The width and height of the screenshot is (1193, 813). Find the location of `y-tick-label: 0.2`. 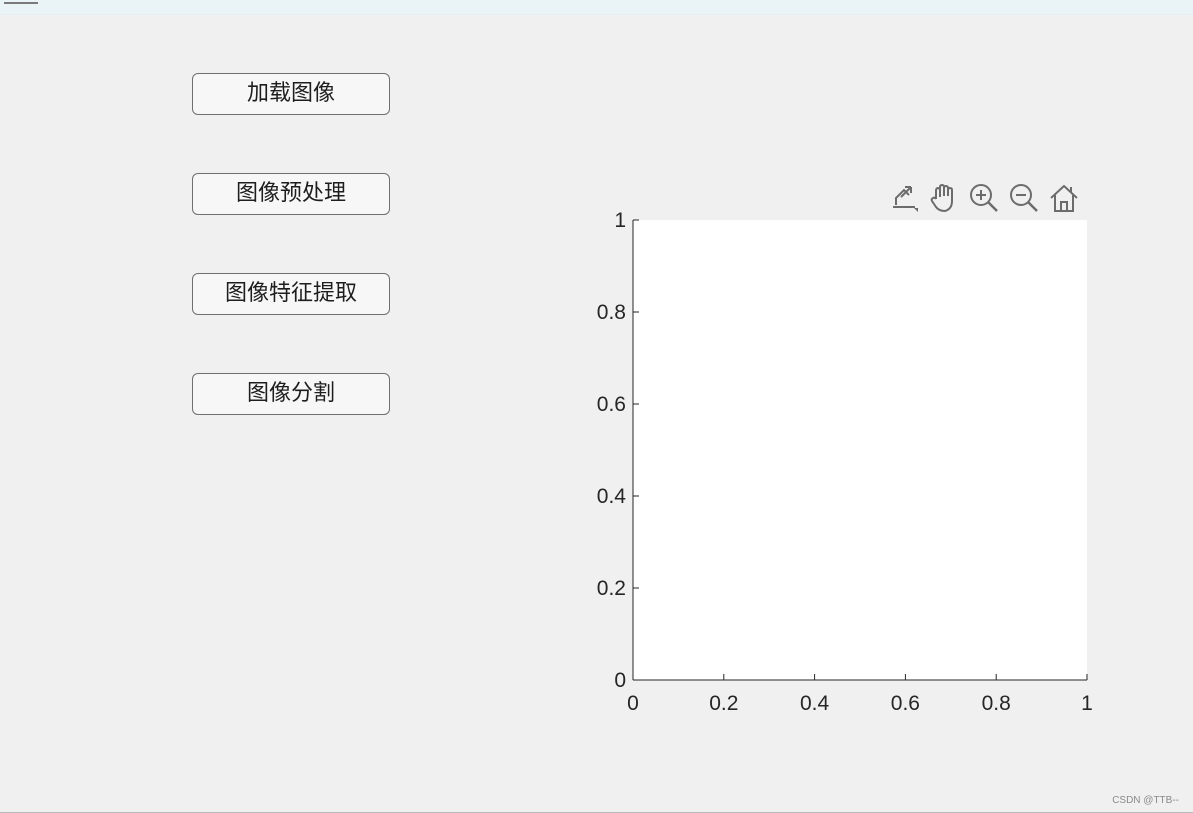

y-tick-label: 0.2 is located at coordinates (611, 588).